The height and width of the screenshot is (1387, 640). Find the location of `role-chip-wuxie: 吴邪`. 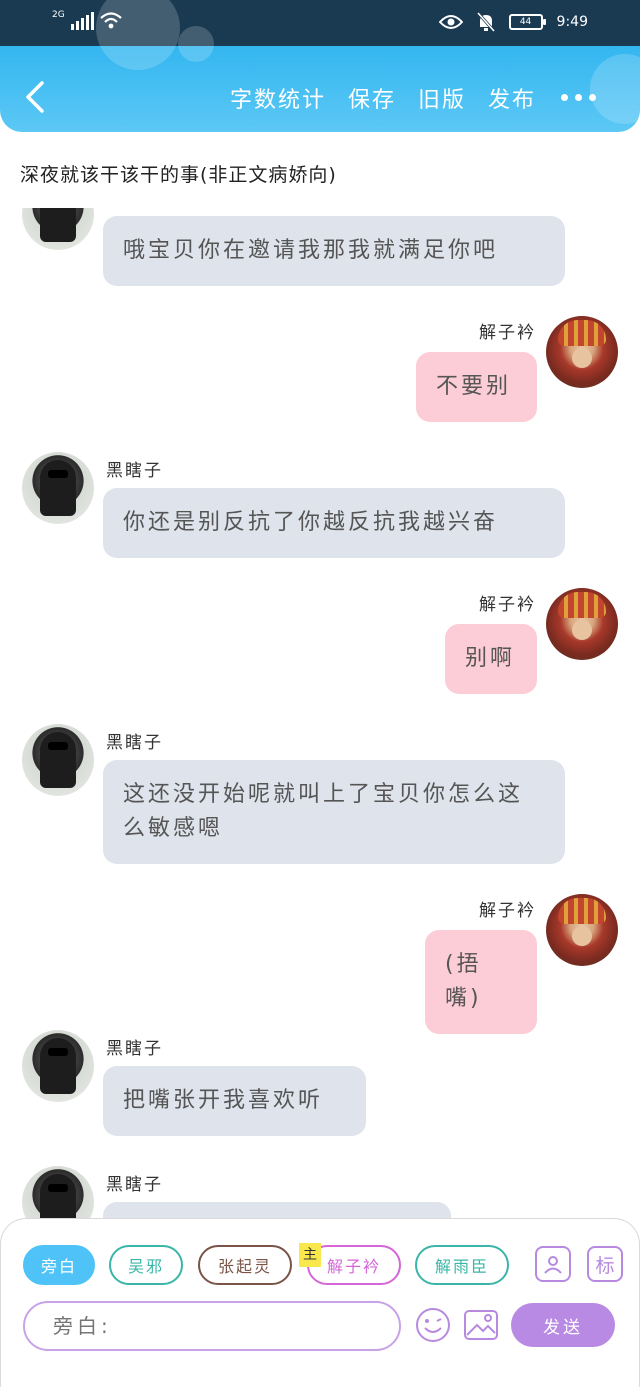

role-chip-wuxie: 吴邪 is located at coordinates (146, 1265).